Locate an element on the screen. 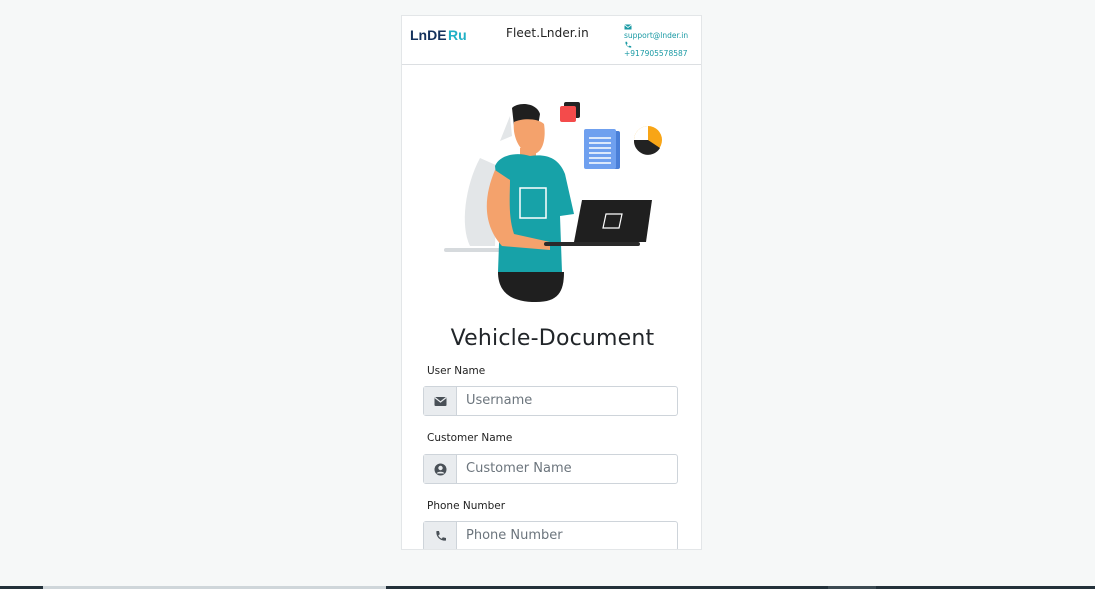 Image resolution: width=1095 pixels, height=589 pixels. customer-name-field: Customer Name is located at coordinates (550, 469).